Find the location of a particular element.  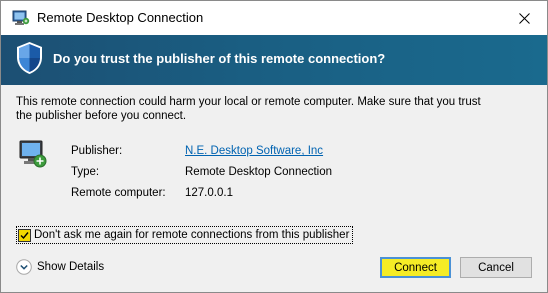

window-title: Remote Desktop Connection is located at coordinates (120, 17).